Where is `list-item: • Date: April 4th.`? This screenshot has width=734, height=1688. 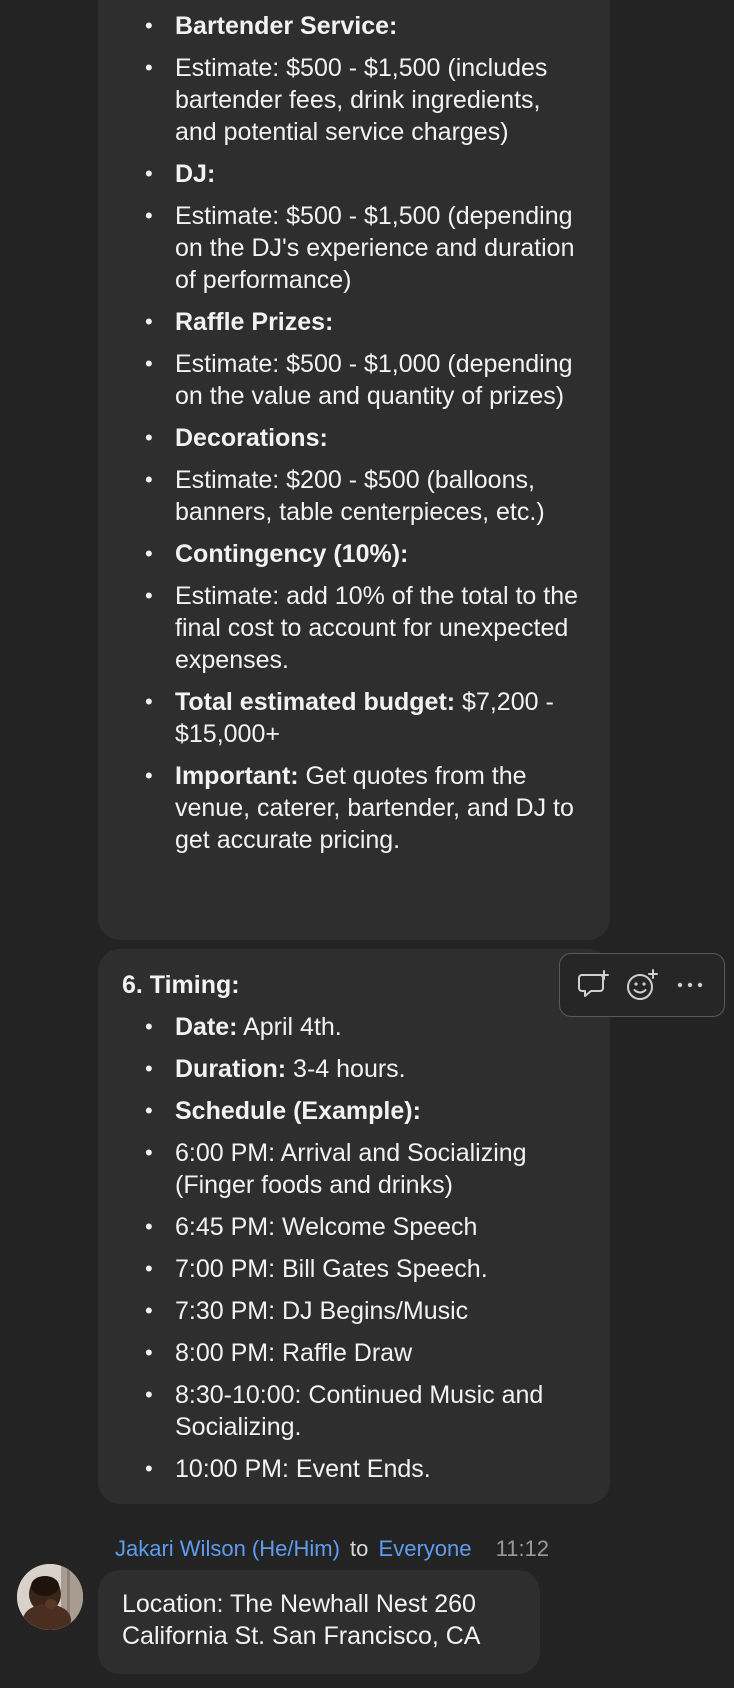 list-item: • Date: April 4th. is located at coordinates (243, 1027).